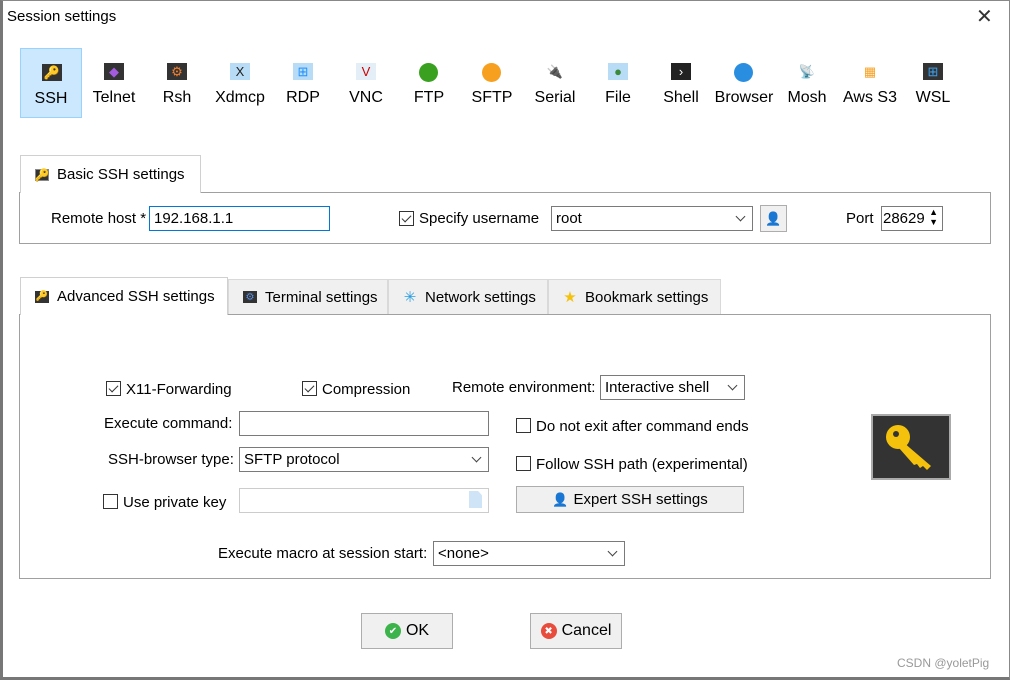 The width and height of the screenshot is (1010, 680). Describe the element at coordinates (870, 71) in the screenshot. I see `aws-cubes-icon: ▦` at that location.